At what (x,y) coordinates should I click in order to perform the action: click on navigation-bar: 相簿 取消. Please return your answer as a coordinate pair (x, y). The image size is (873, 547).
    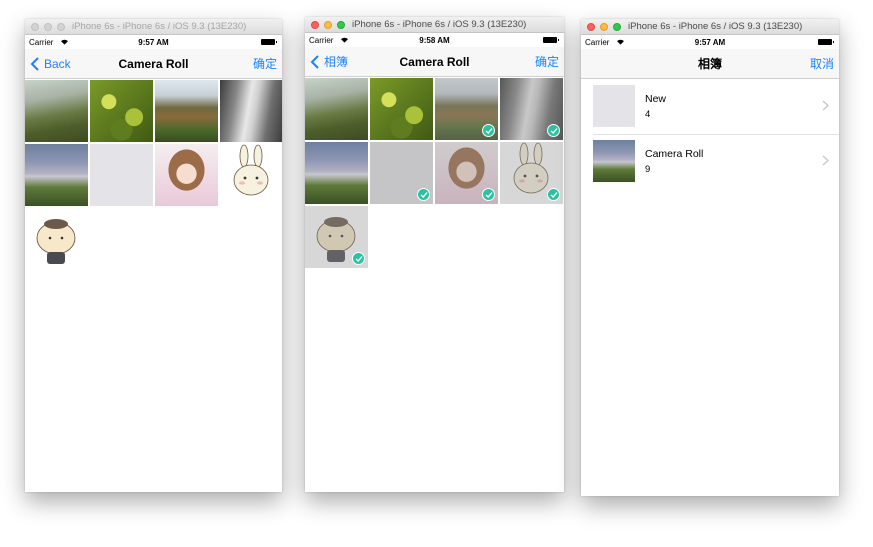
    Looking at the image, I should click on (710, 64).